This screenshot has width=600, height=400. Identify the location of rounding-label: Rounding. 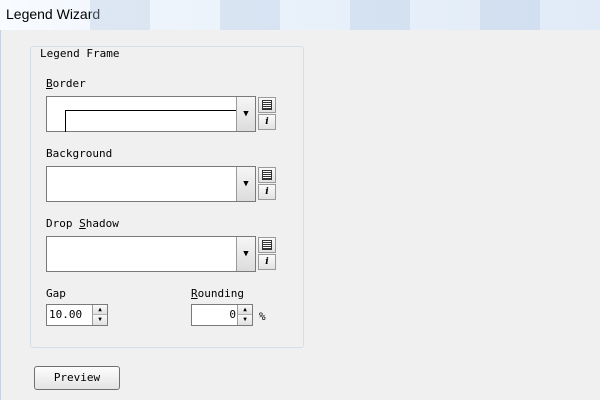
(217, 293).